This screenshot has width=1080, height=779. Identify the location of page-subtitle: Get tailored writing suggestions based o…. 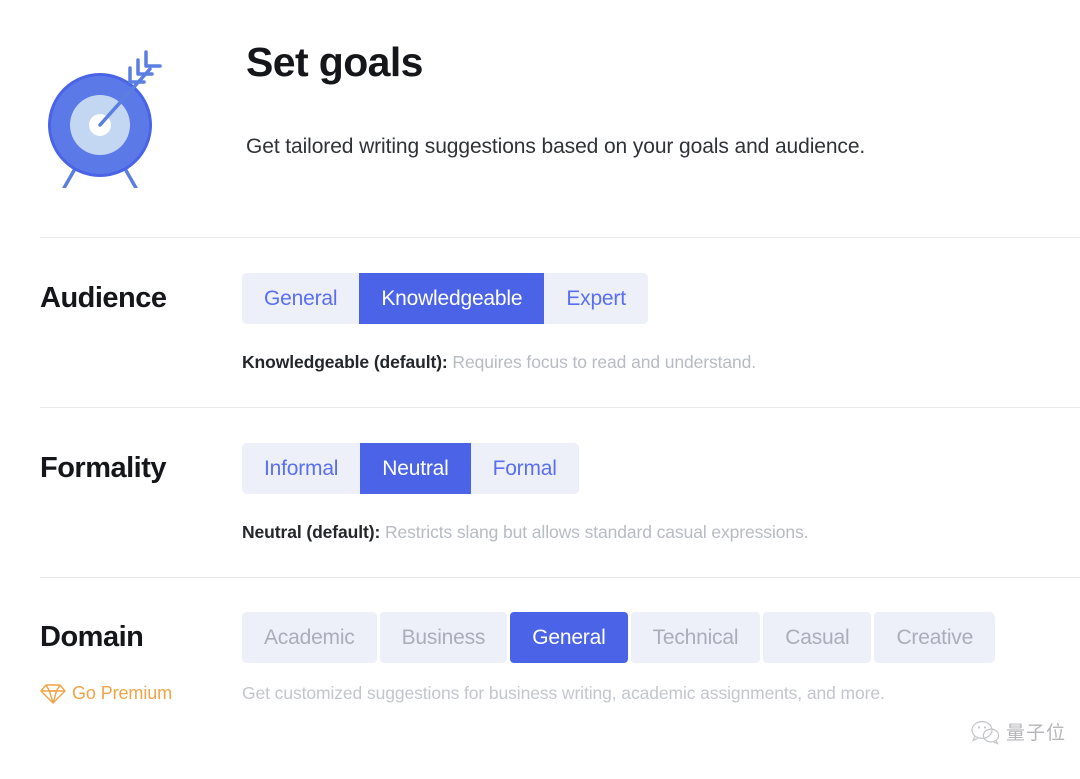
(556, 147).